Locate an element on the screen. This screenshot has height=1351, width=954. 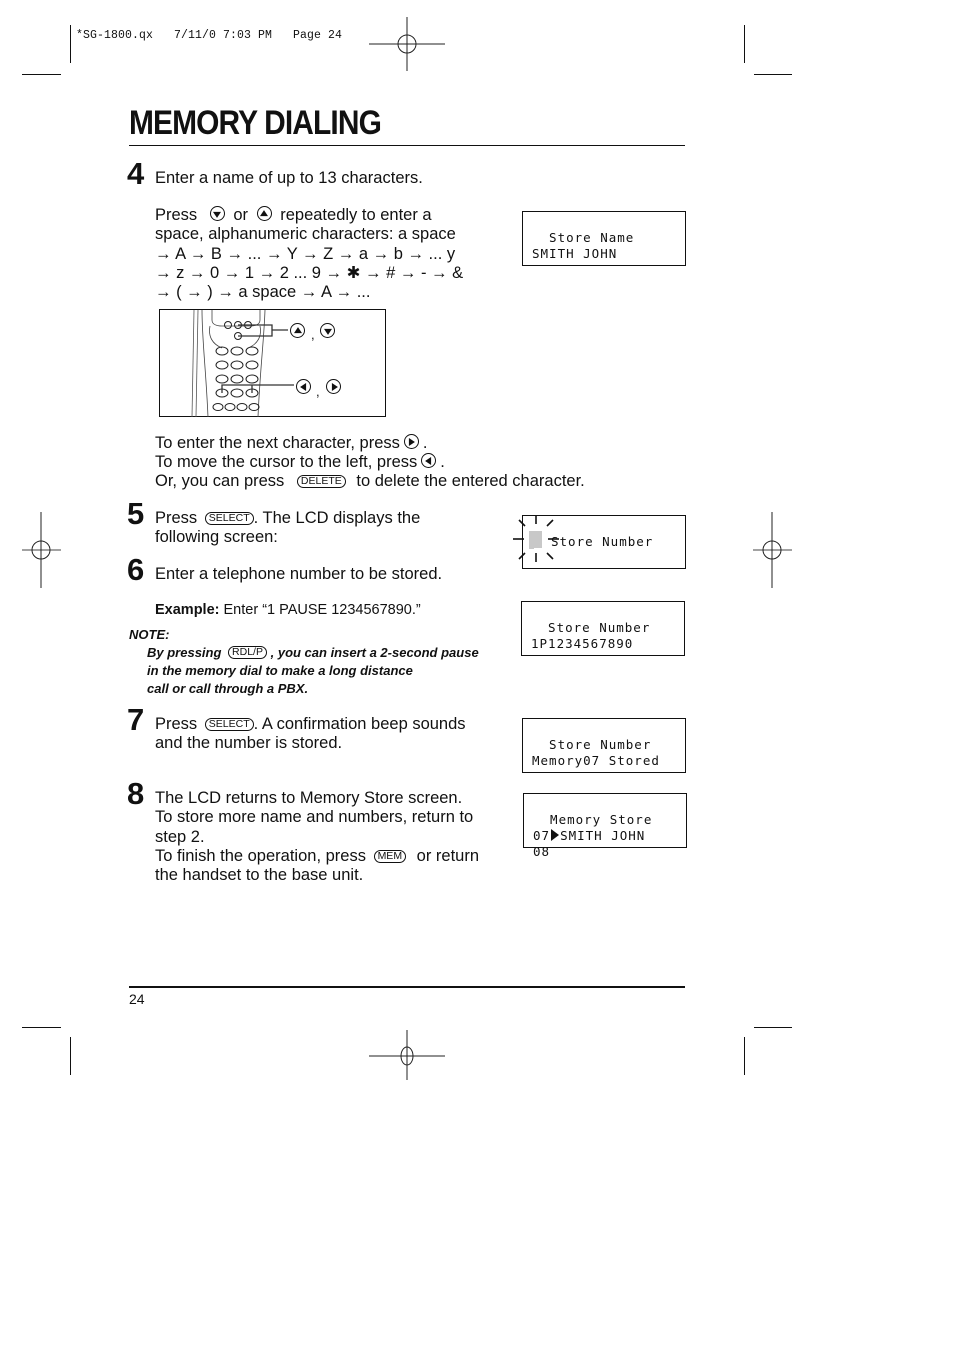
print-slug: *SG-1800.qx 7/11/0 7:03 PM Page 24 is located at coordinates (209, 35).